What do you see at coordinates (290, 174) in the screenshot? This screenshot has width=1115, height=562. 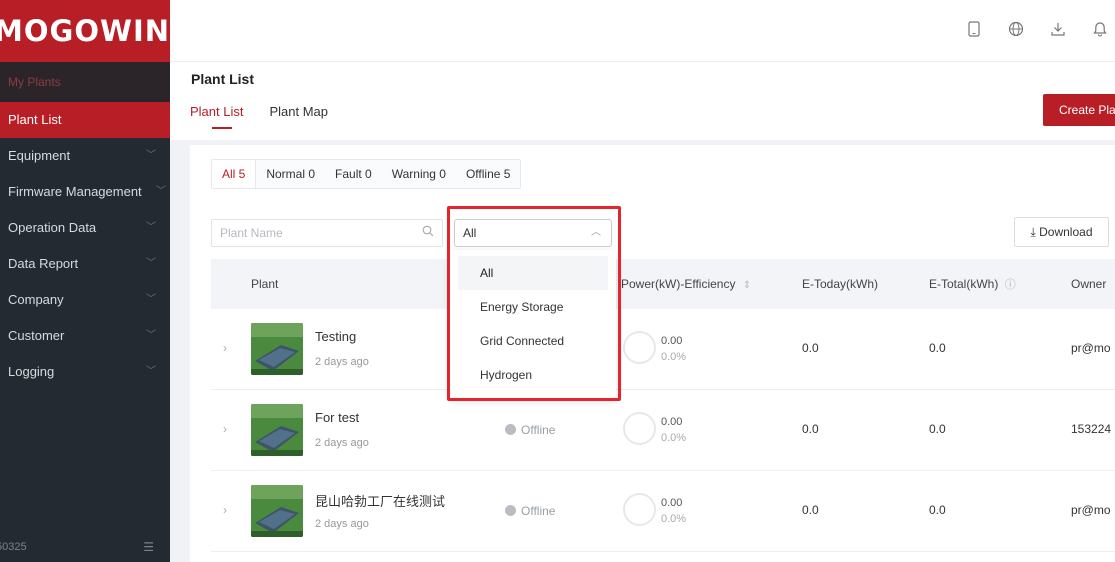 I see `status-filter-normal: Normal 0` at bounding box center [290, 174].